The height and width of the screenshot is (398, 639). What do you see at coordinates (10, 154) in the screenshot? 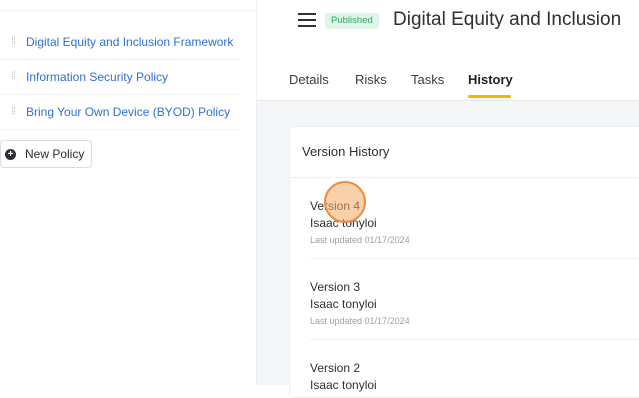
I see `plus-circle-icon: +` at bounding box center [10, 154].